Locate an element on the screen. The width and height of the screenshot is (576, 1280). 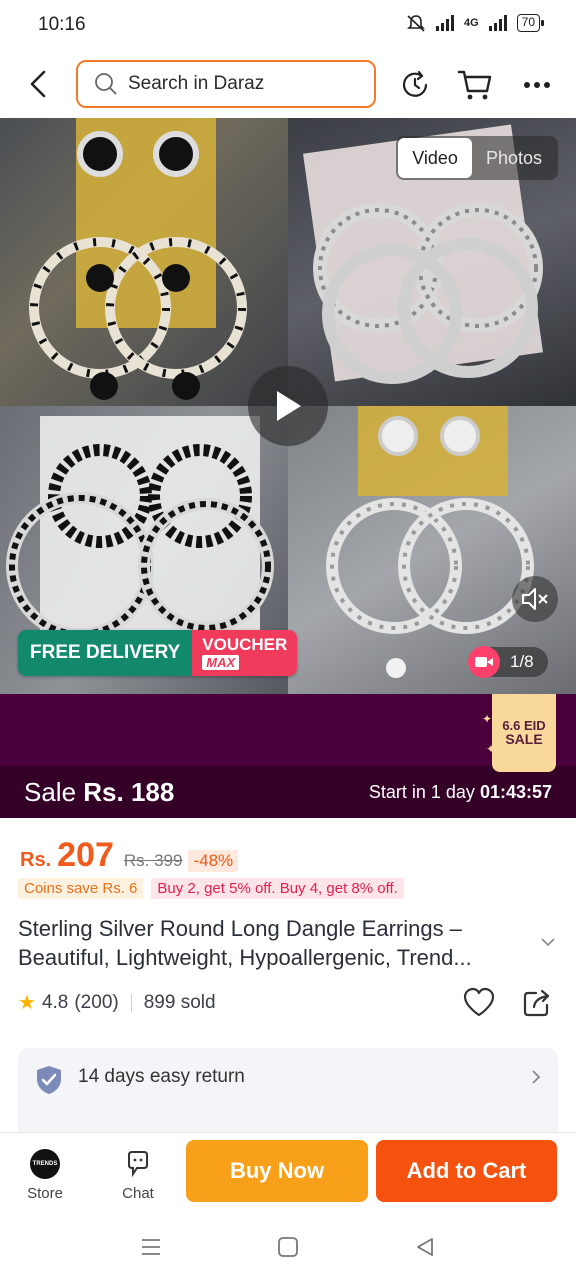
media-tab-switcher: Video Photos is located at coordinates (477, 158).